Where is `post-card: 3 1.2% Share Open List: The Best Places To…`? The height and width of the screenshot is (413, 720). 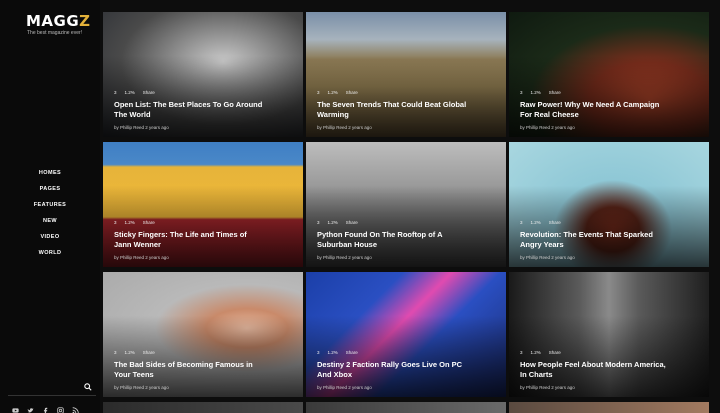
post-card: 3 1.2% Share Open List: The Best Places To… is located at coordinates (203, 74).